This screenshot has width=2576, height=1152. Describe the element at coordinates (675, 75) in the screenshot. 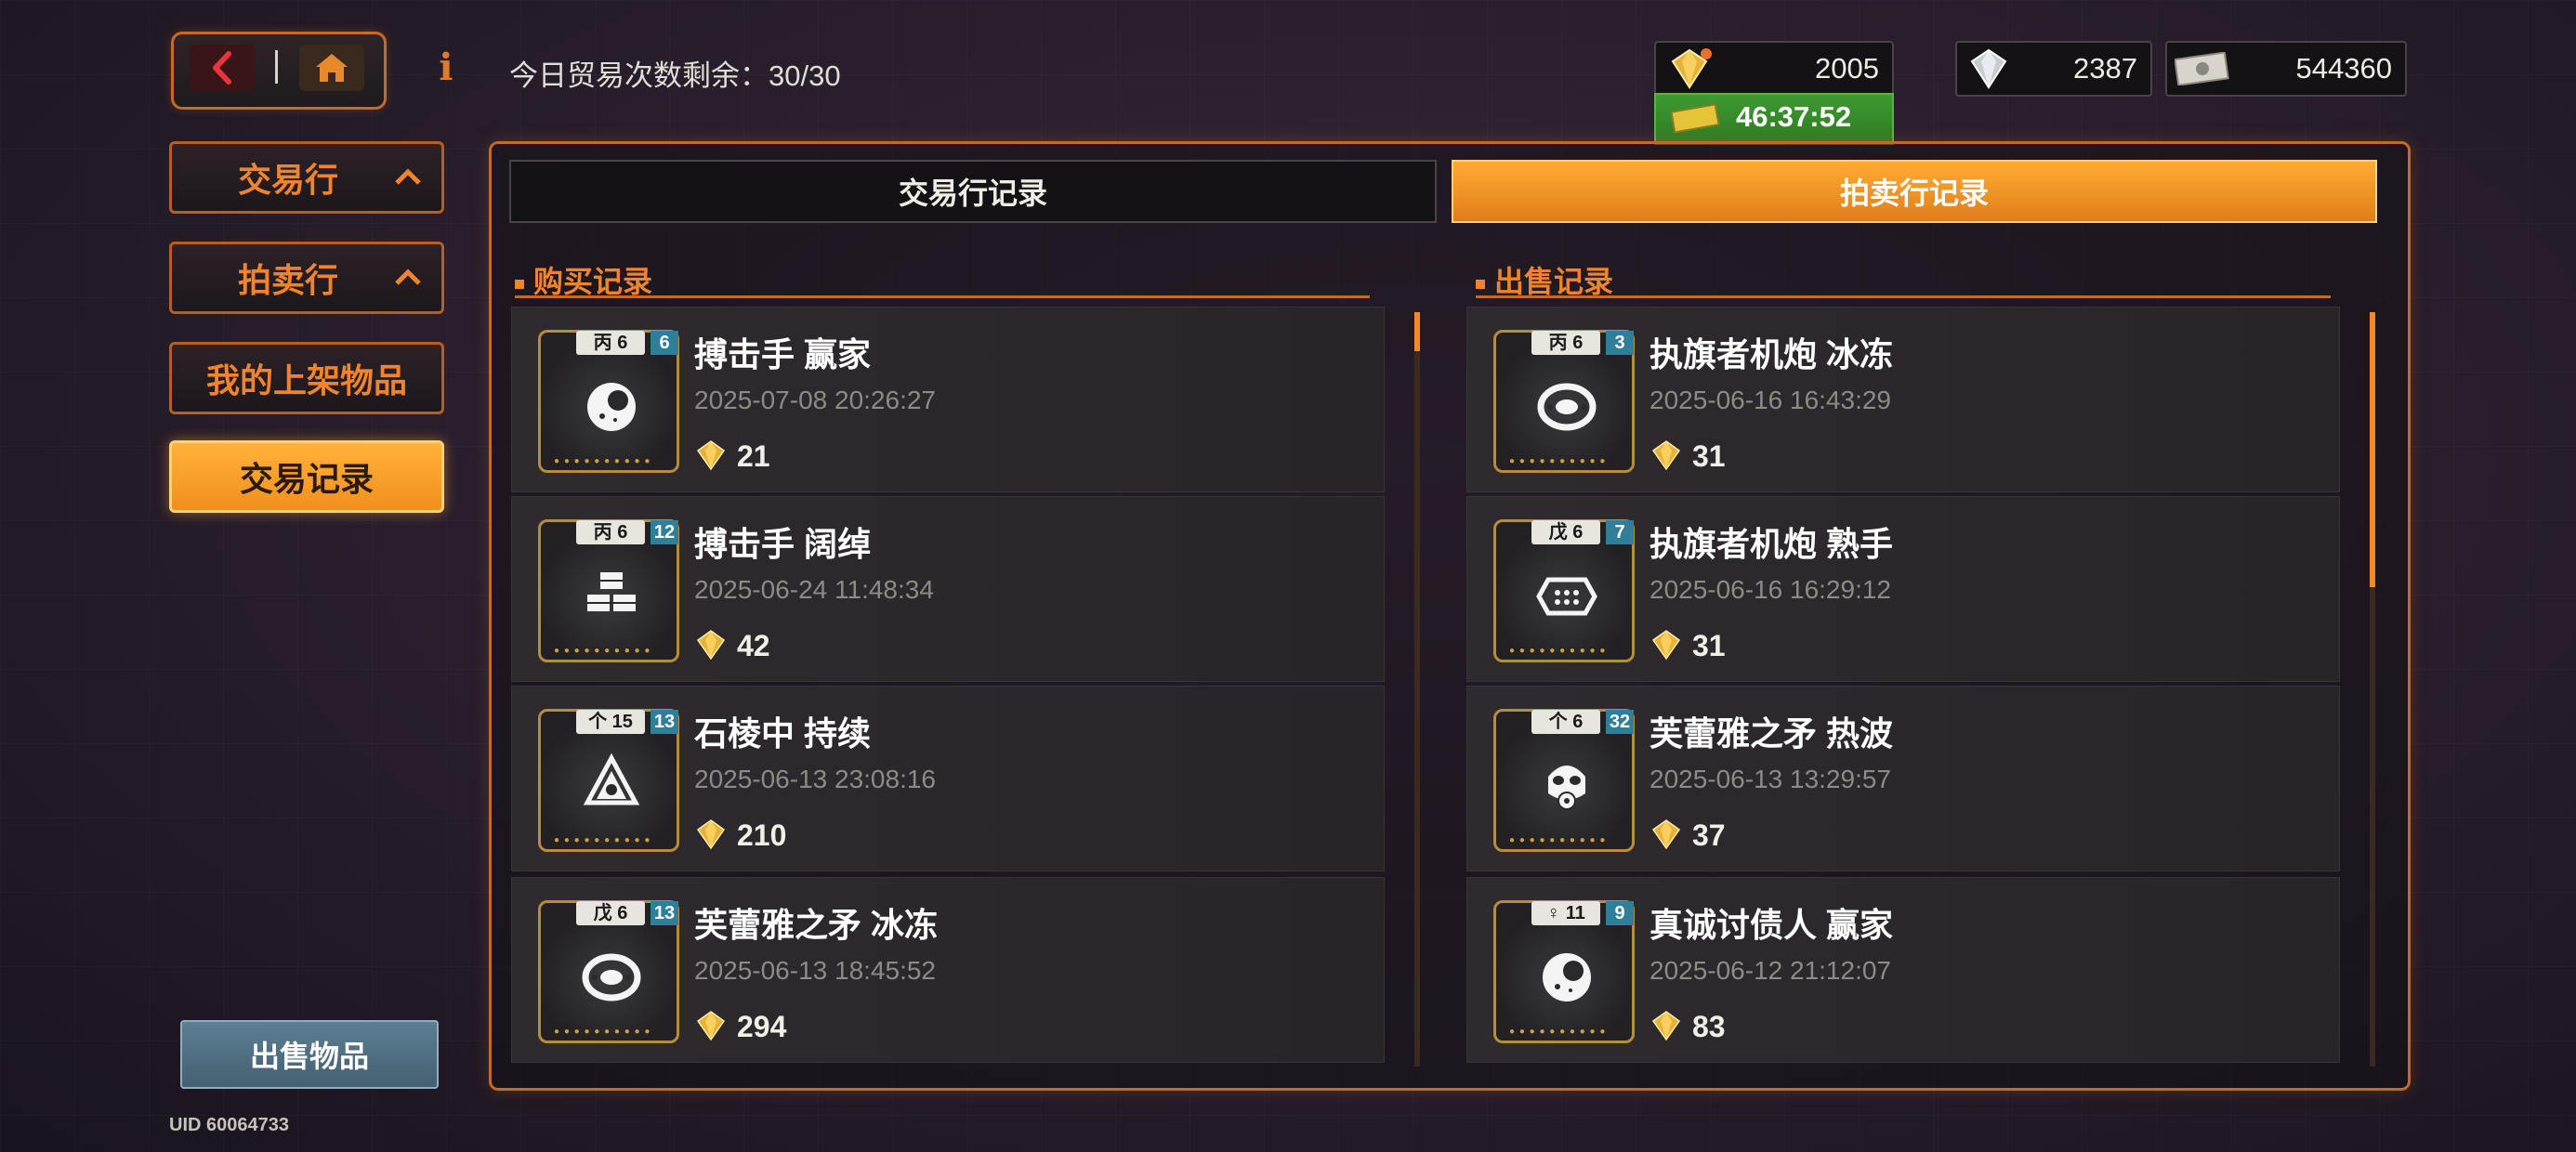

I see `trade-remaining-text: 今日贸易次数剩余：30/30` at that location.